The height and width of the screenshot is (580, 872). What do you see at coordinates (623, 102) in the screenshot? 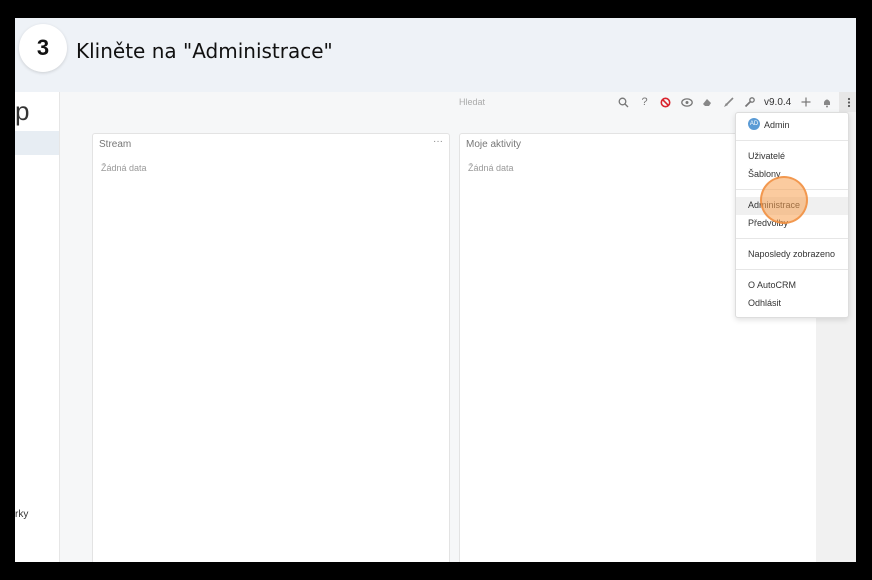
I see `search-icon` at bounding box center [623, 102].